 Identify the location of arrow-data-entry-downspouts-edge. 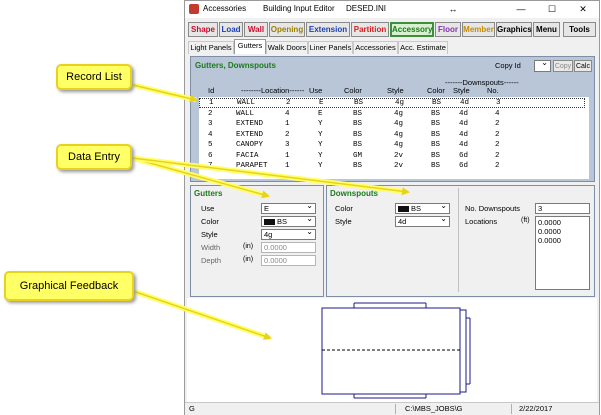
(270, 176).